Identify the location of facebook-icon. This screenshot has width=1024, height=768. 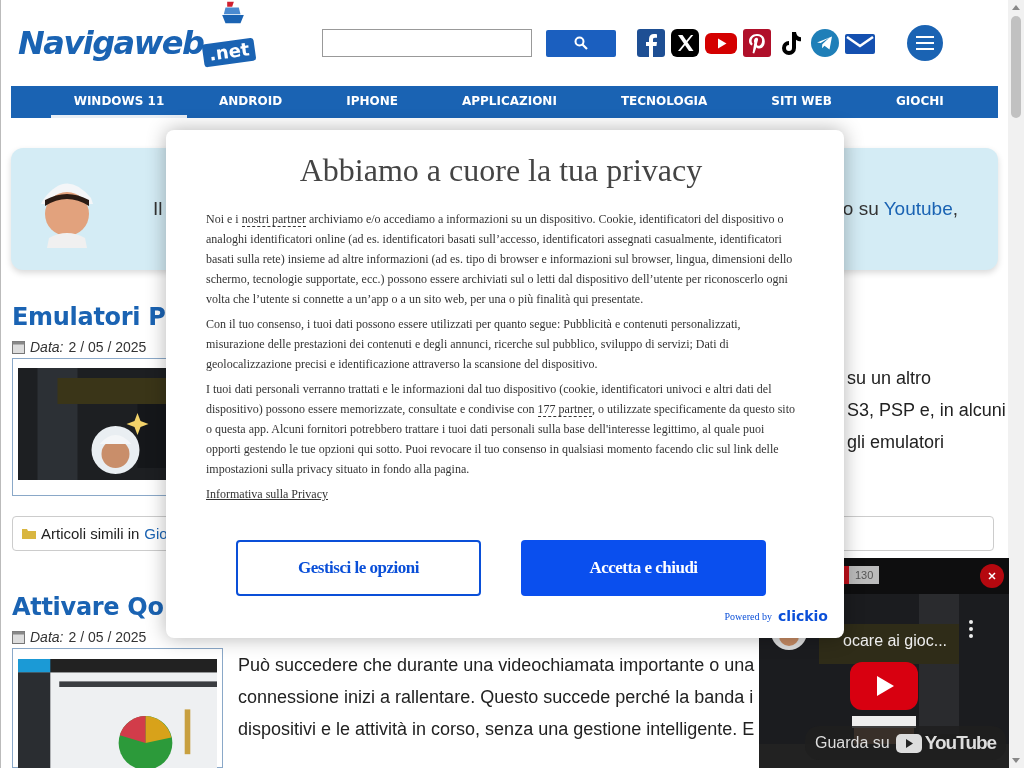
(650, 43).